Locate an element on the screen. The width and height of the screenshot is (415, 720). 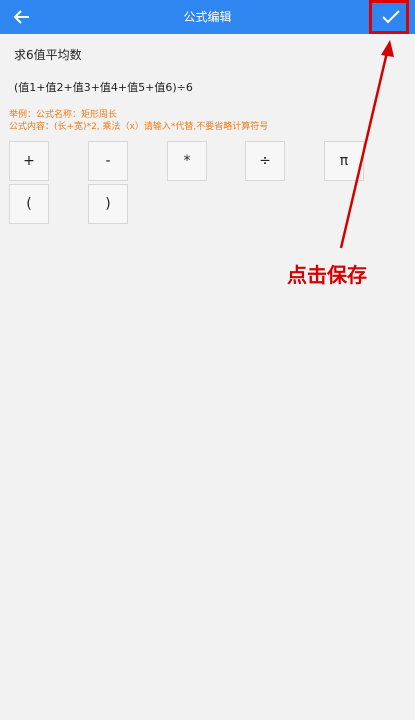
key-left-paren: ( is located at coordinates (29, 204).